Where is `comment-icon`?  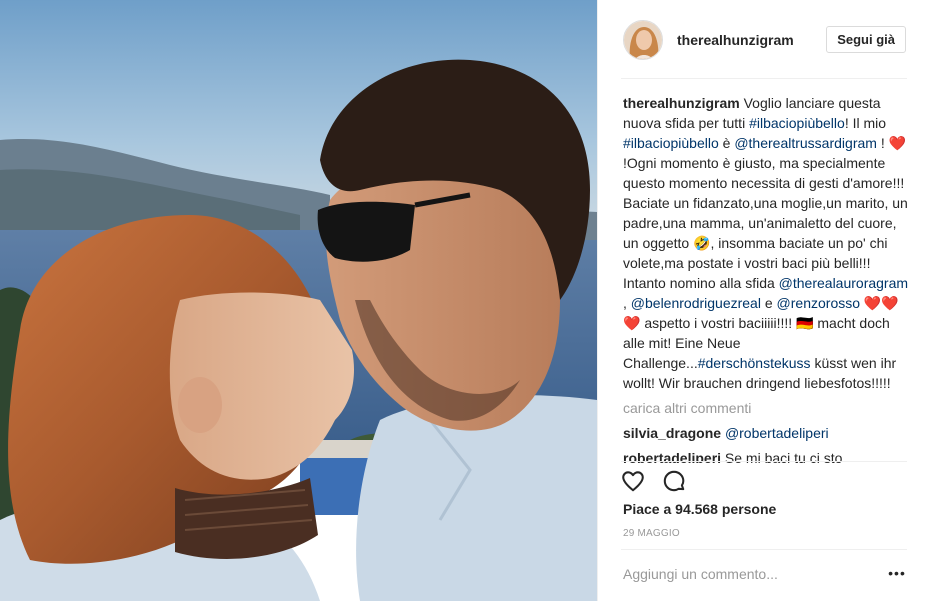
comment-icon is located at coordinates (674, 481).